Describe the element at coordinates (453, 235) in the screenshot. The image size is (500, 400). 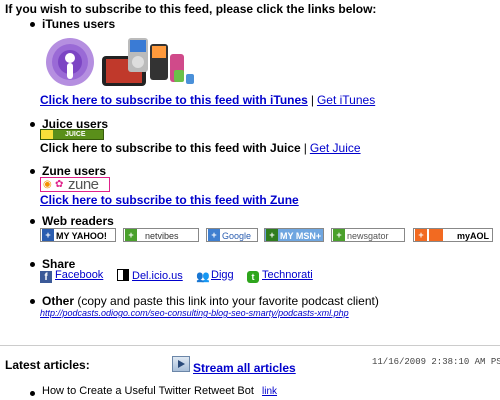
I see `my-aol-button: + myAOL` at that location.